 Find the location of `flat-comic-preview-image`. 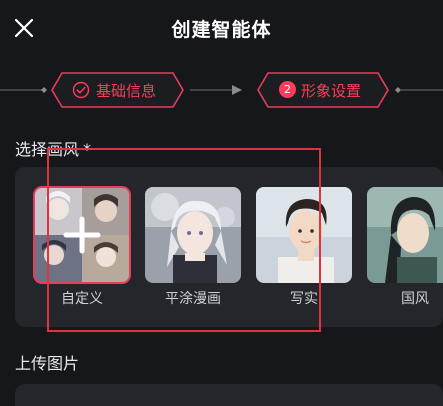

flat-comic-preview-image is located at coordinates (193, 235).